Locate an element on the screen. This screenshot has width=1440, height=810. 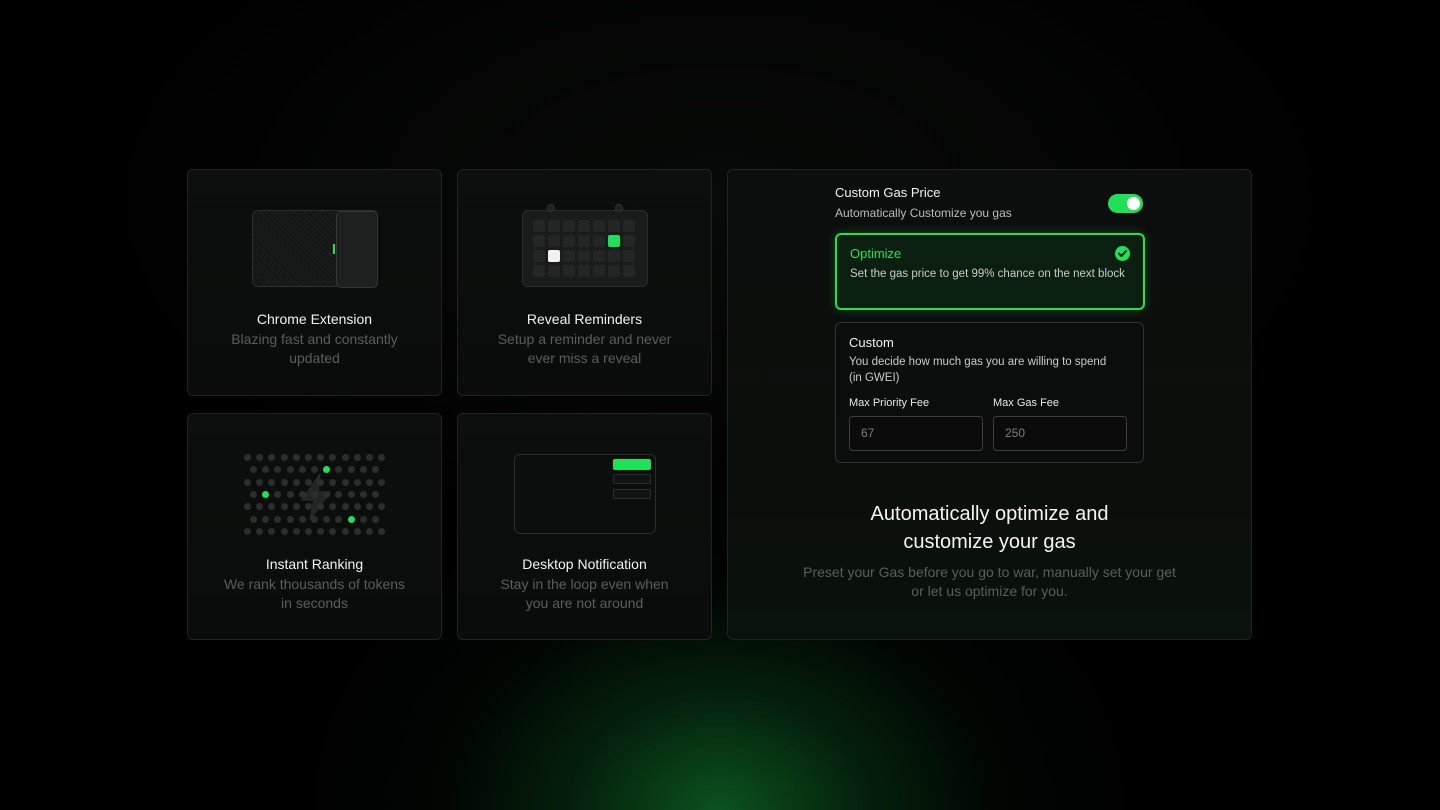
max-priority-fee-input: 67 is located at coordinates (916, 433).